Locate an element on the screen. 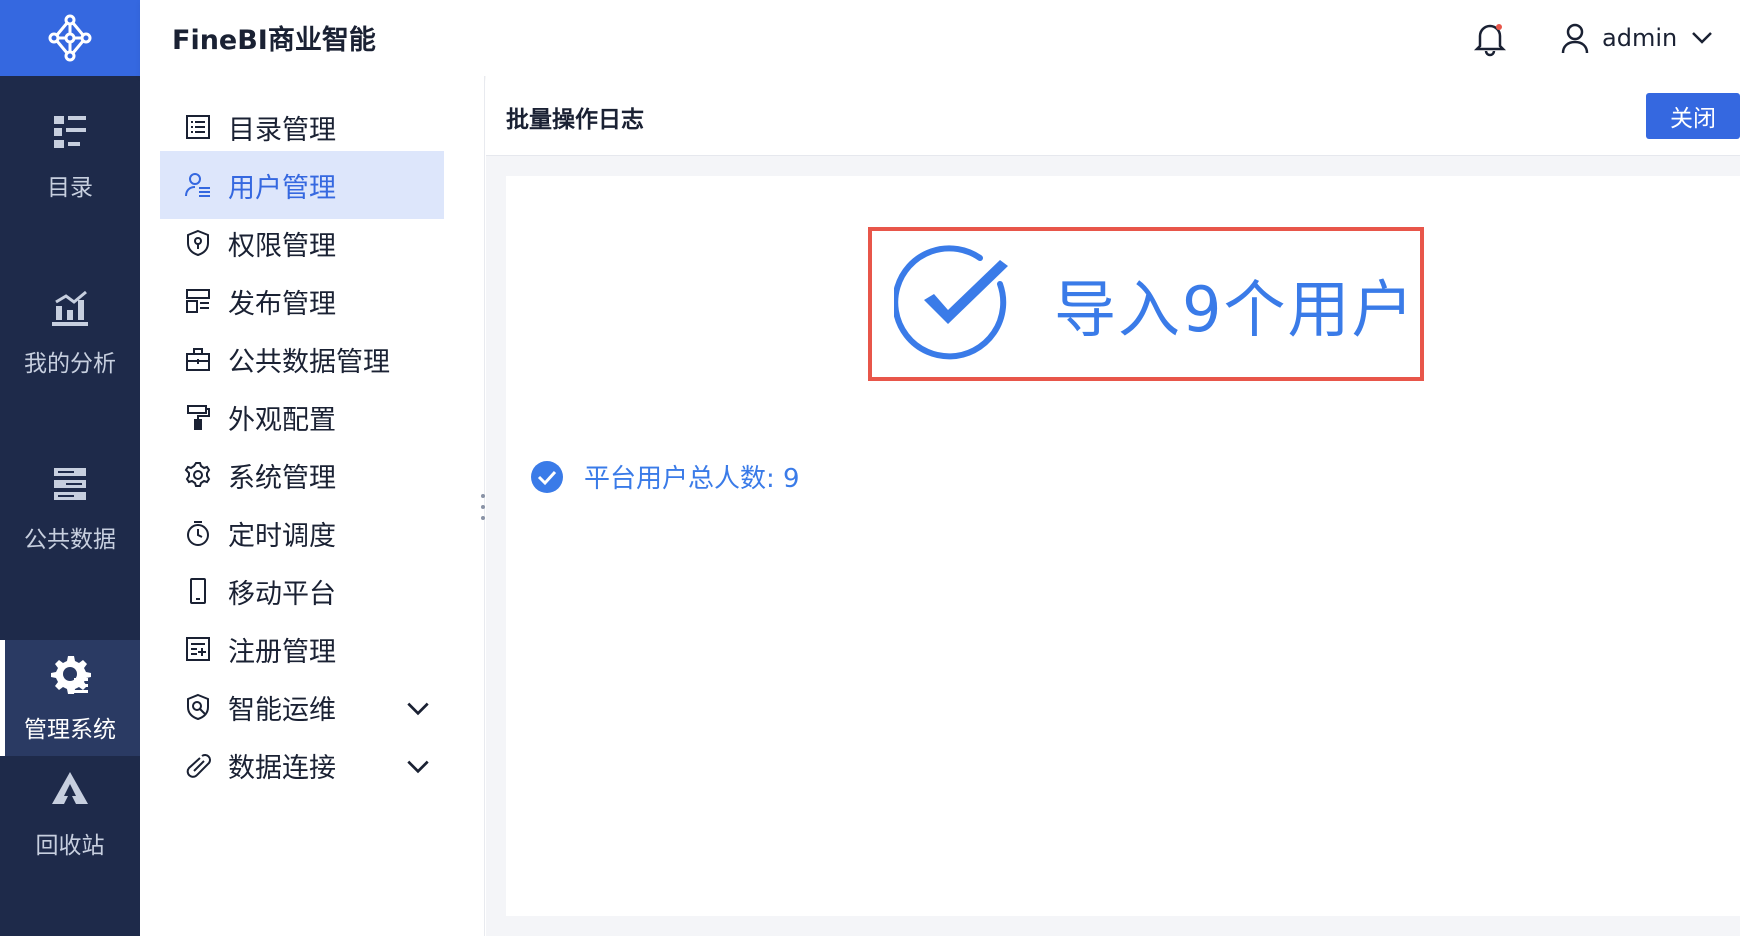 The height and width of the screenshot is (936, 1740). recycle-icon is located at coordinates (70, 788).